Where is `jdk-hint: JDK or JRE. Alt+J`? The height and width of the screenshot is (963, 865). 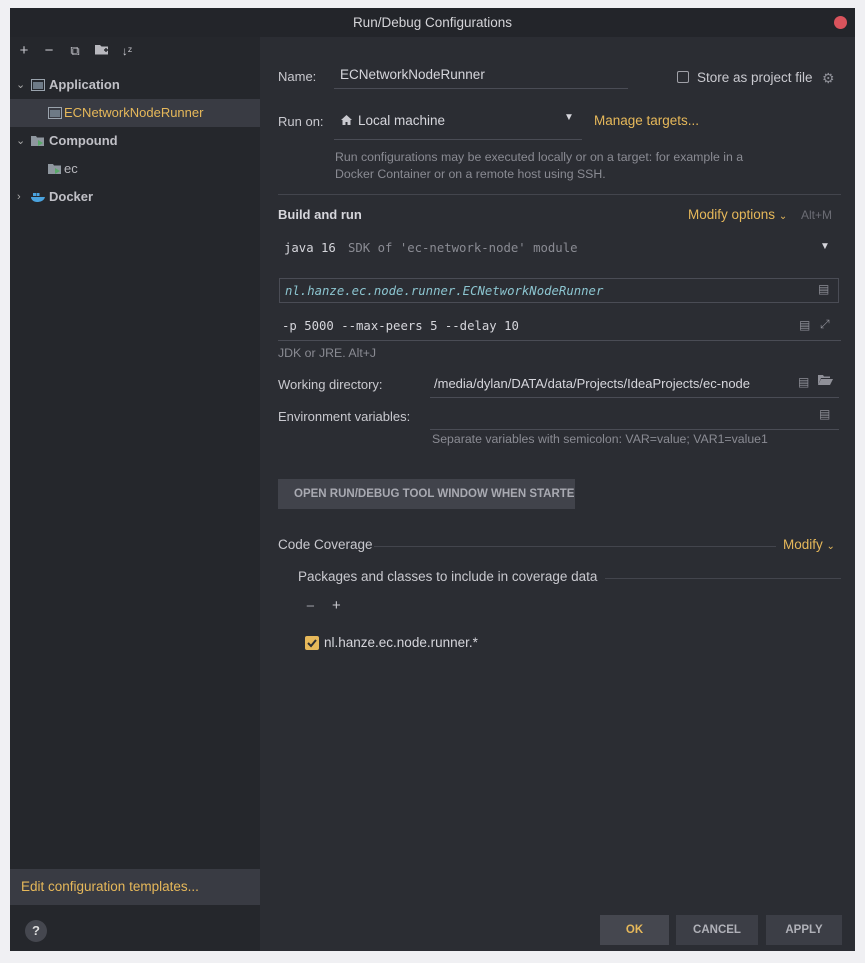 jdk-hint: JDK or JRE. Alt+J is located at coordinates (327, 353).